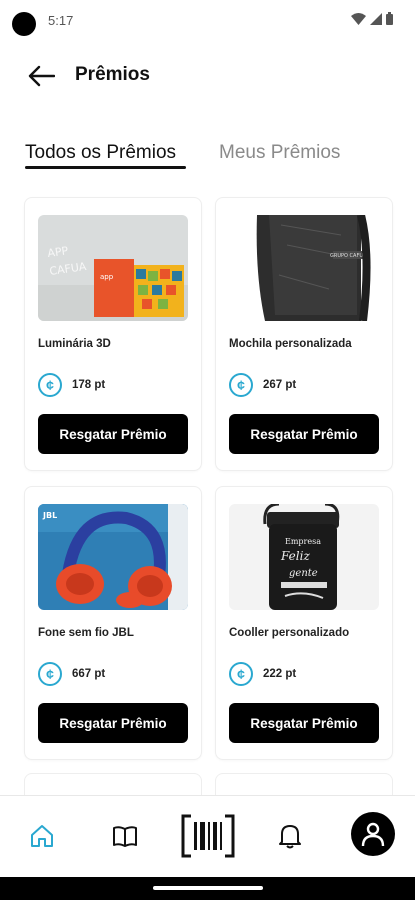  I want to click on nav-book, so click(125, 836).